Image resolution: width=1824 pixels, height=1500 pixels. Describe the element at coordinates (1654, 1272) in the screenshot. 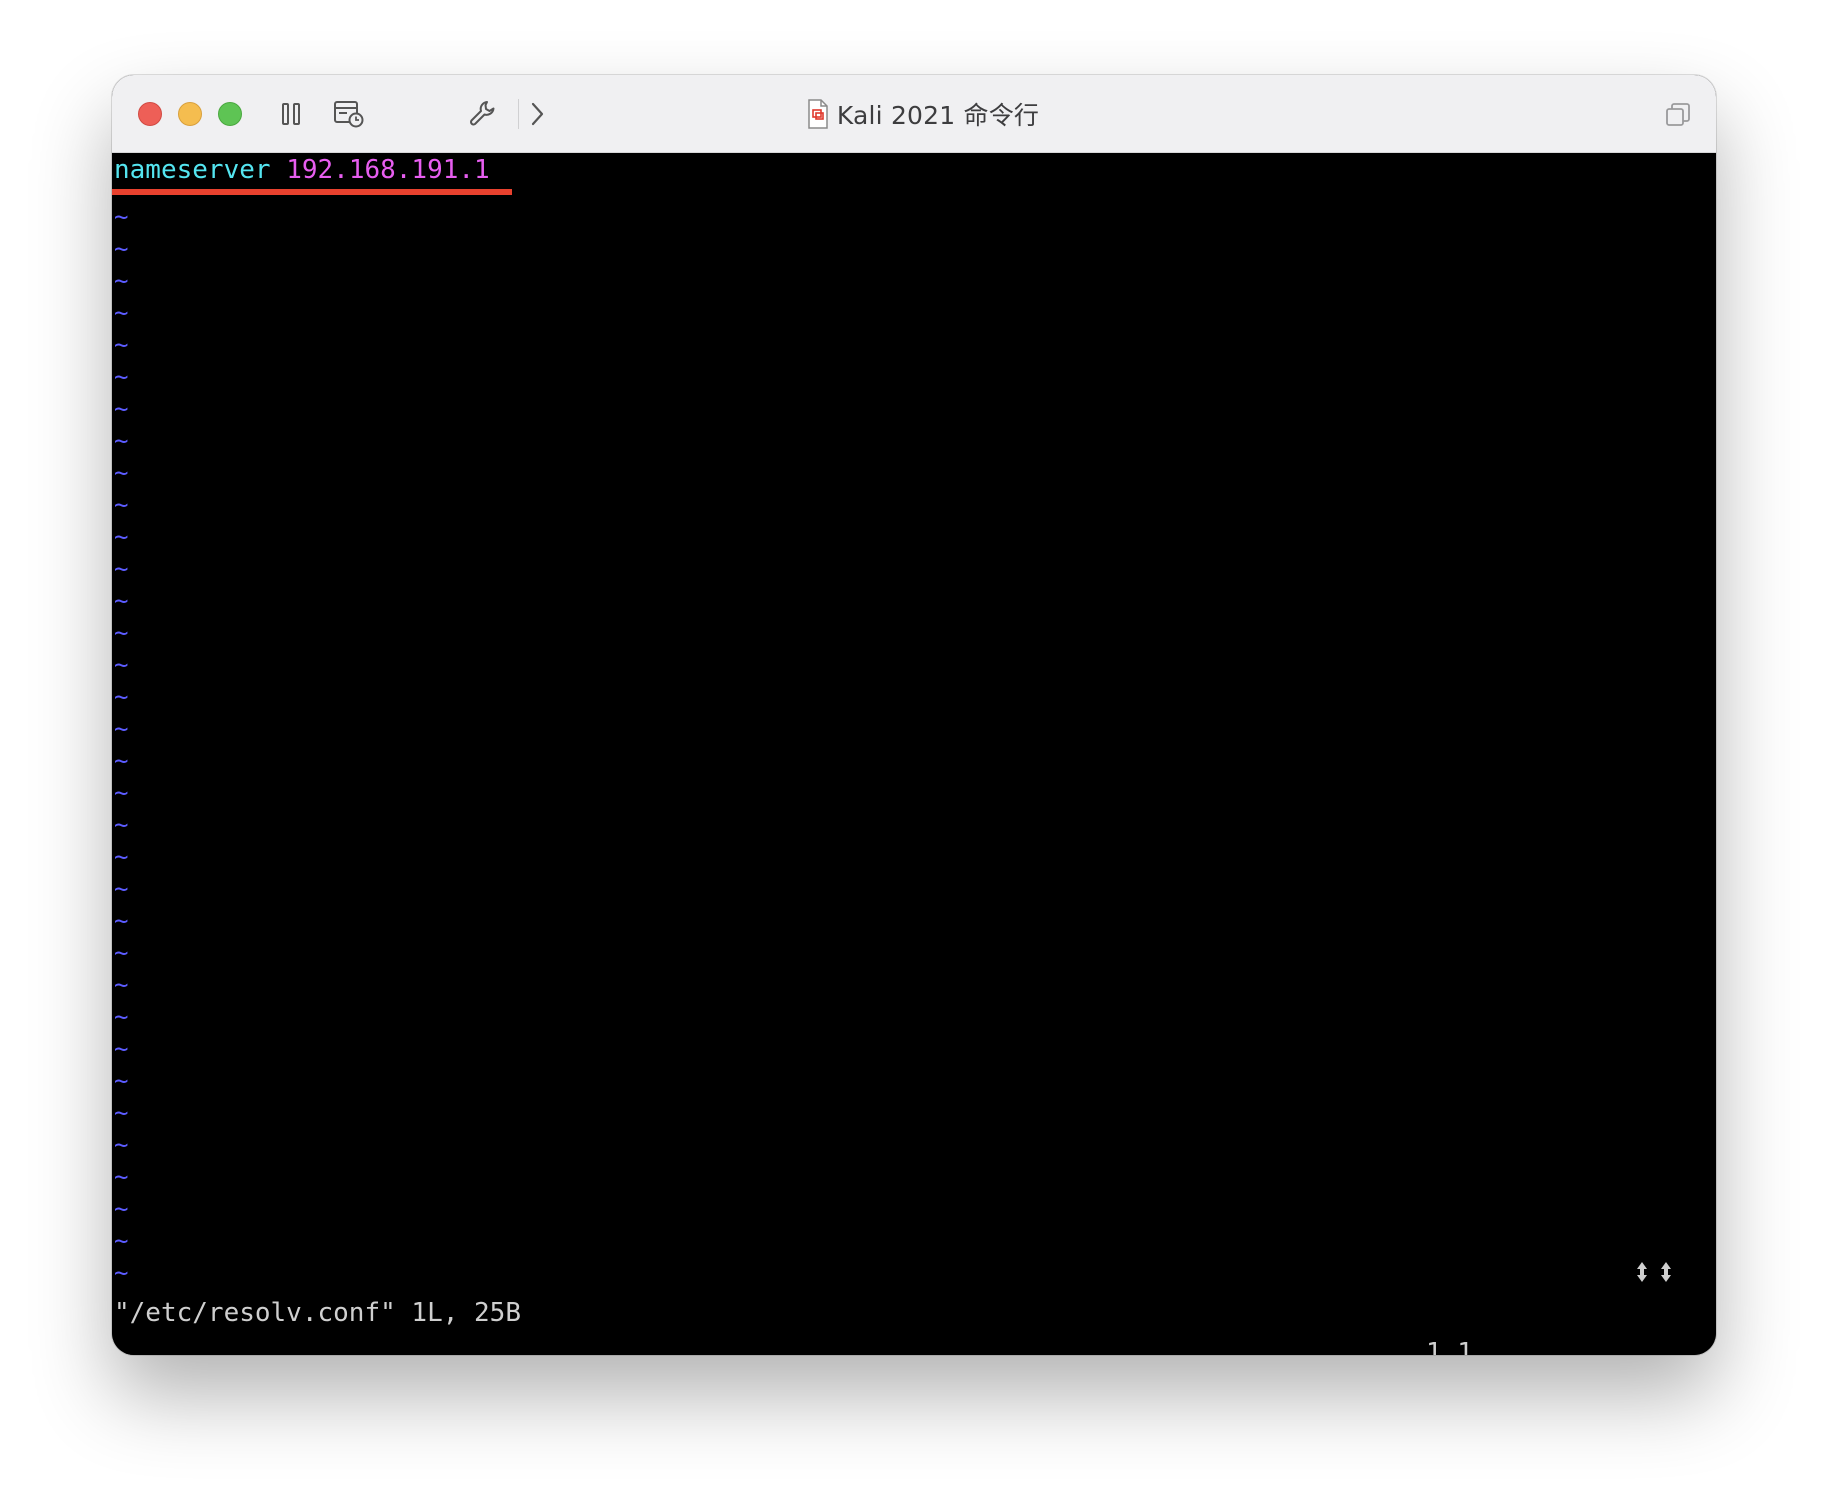

I see `status-indicators` at that location.